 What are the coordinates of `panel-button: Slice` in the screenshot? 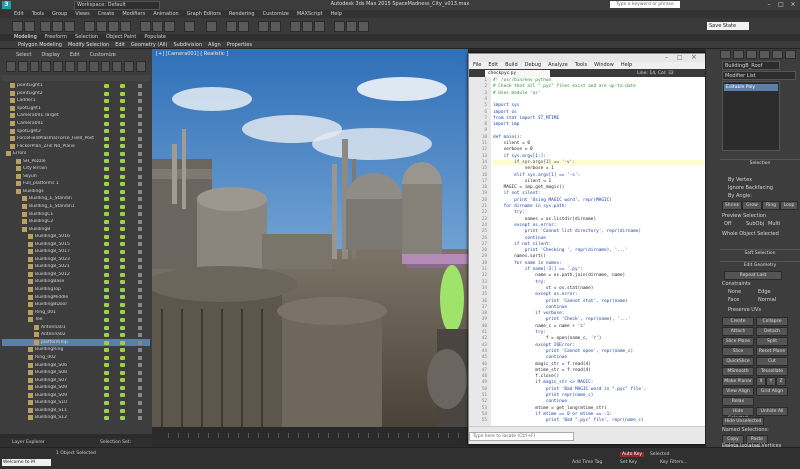 It's located at (738, 351).